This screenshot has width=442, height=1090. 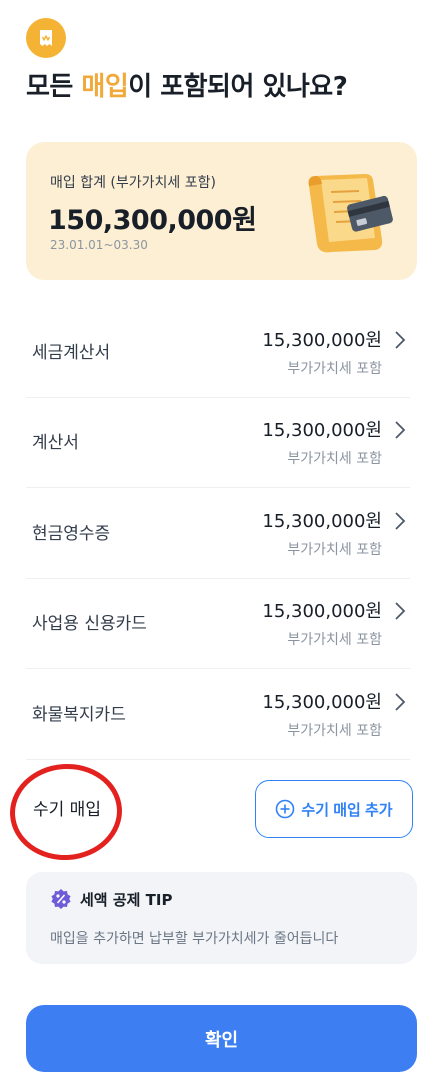 I want to click on title-accent: 매입, so click(x=105, y=87).